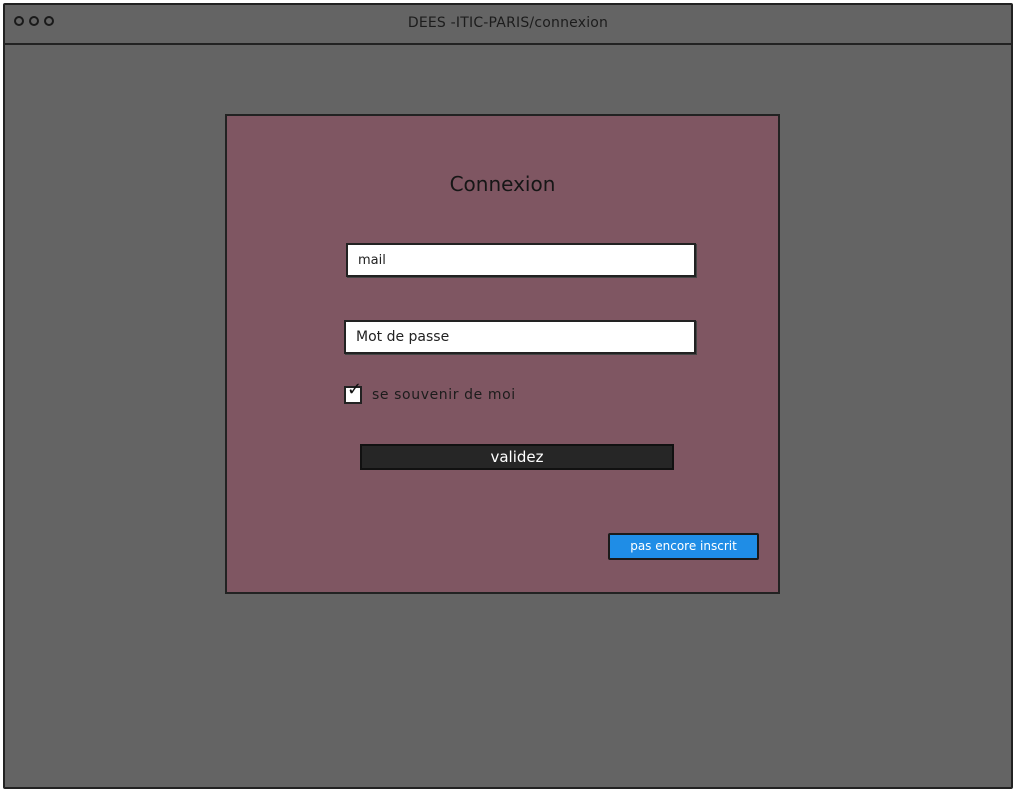  I want to click on check-icon: ✓, so click(355, 389).